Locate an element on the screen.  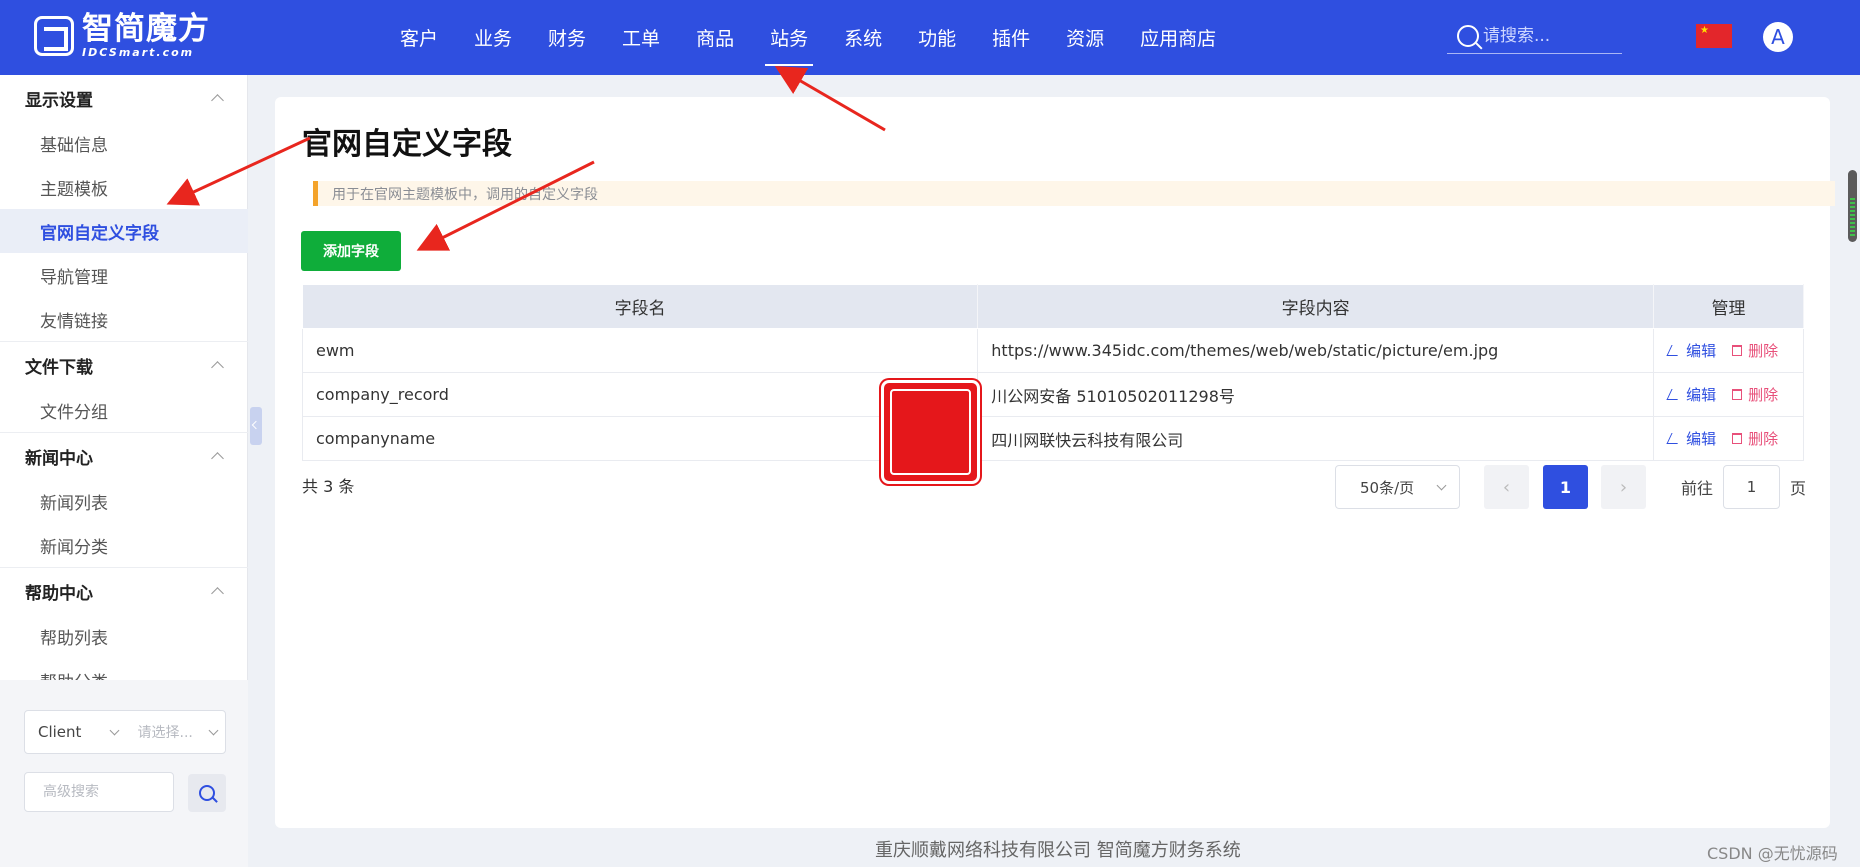
logo: 智简魔方 IDCSmart.com is located at coordinates (122, 36).